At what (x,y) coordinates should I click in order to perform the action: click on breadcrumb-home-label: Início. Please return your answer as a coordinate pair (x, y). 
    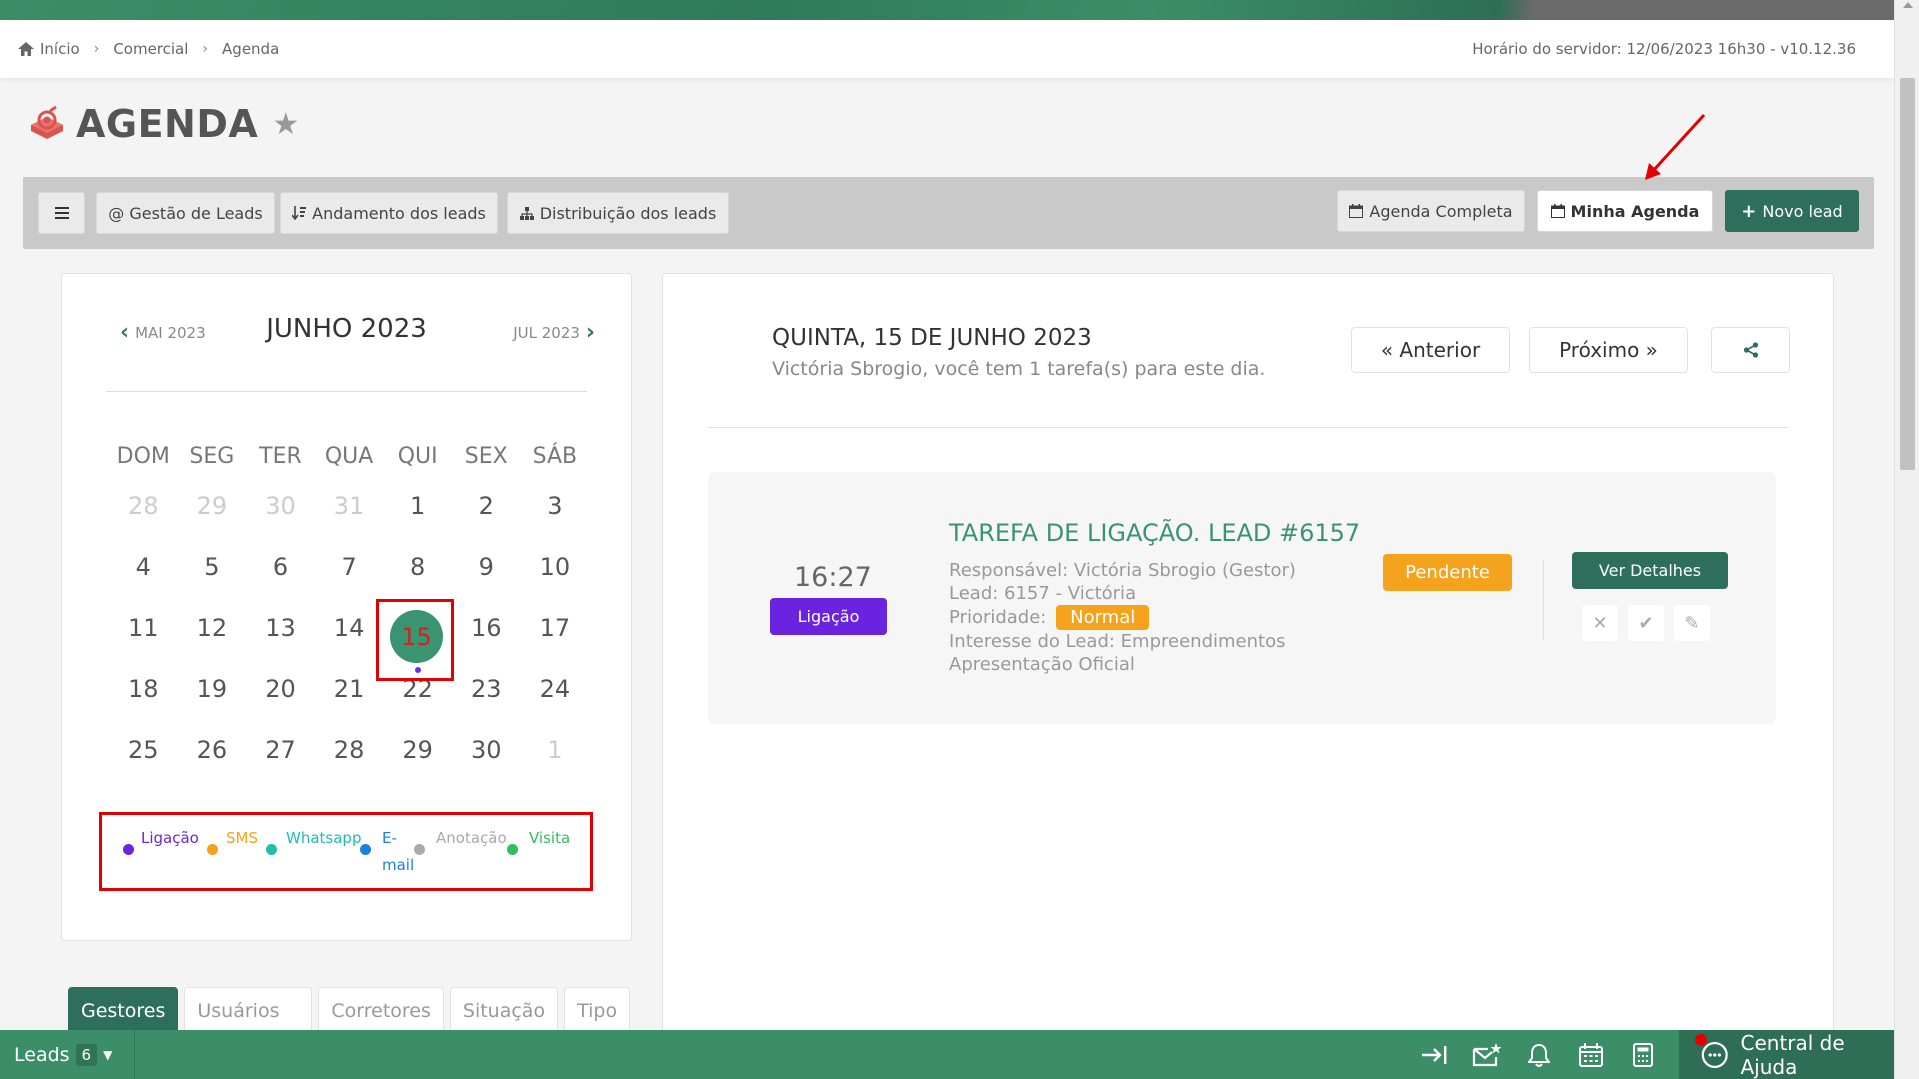
    Looking at the image, I should click on (60, 49).